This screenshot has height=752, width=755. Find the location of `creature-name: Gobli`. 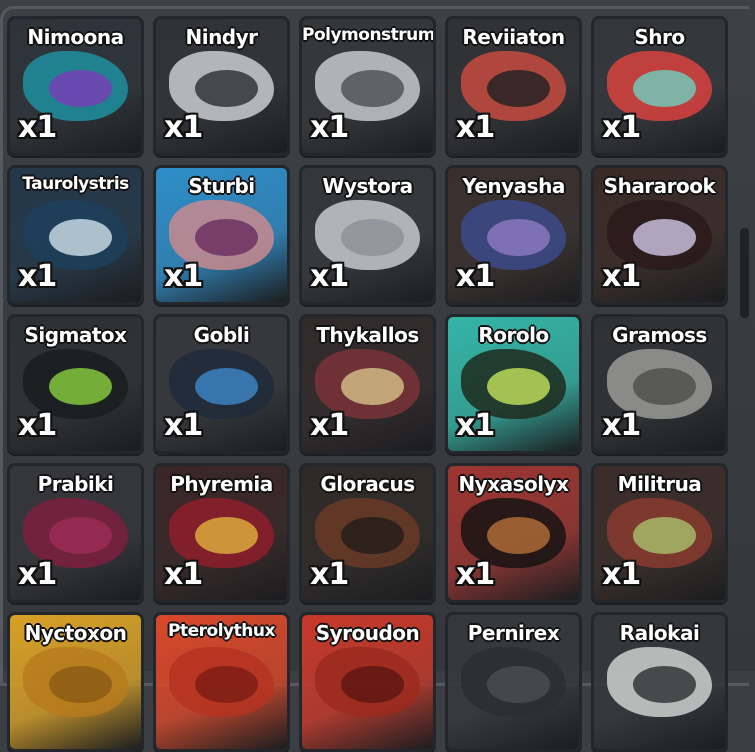

creature-name: Gobli is located at coordinates (221, 335).